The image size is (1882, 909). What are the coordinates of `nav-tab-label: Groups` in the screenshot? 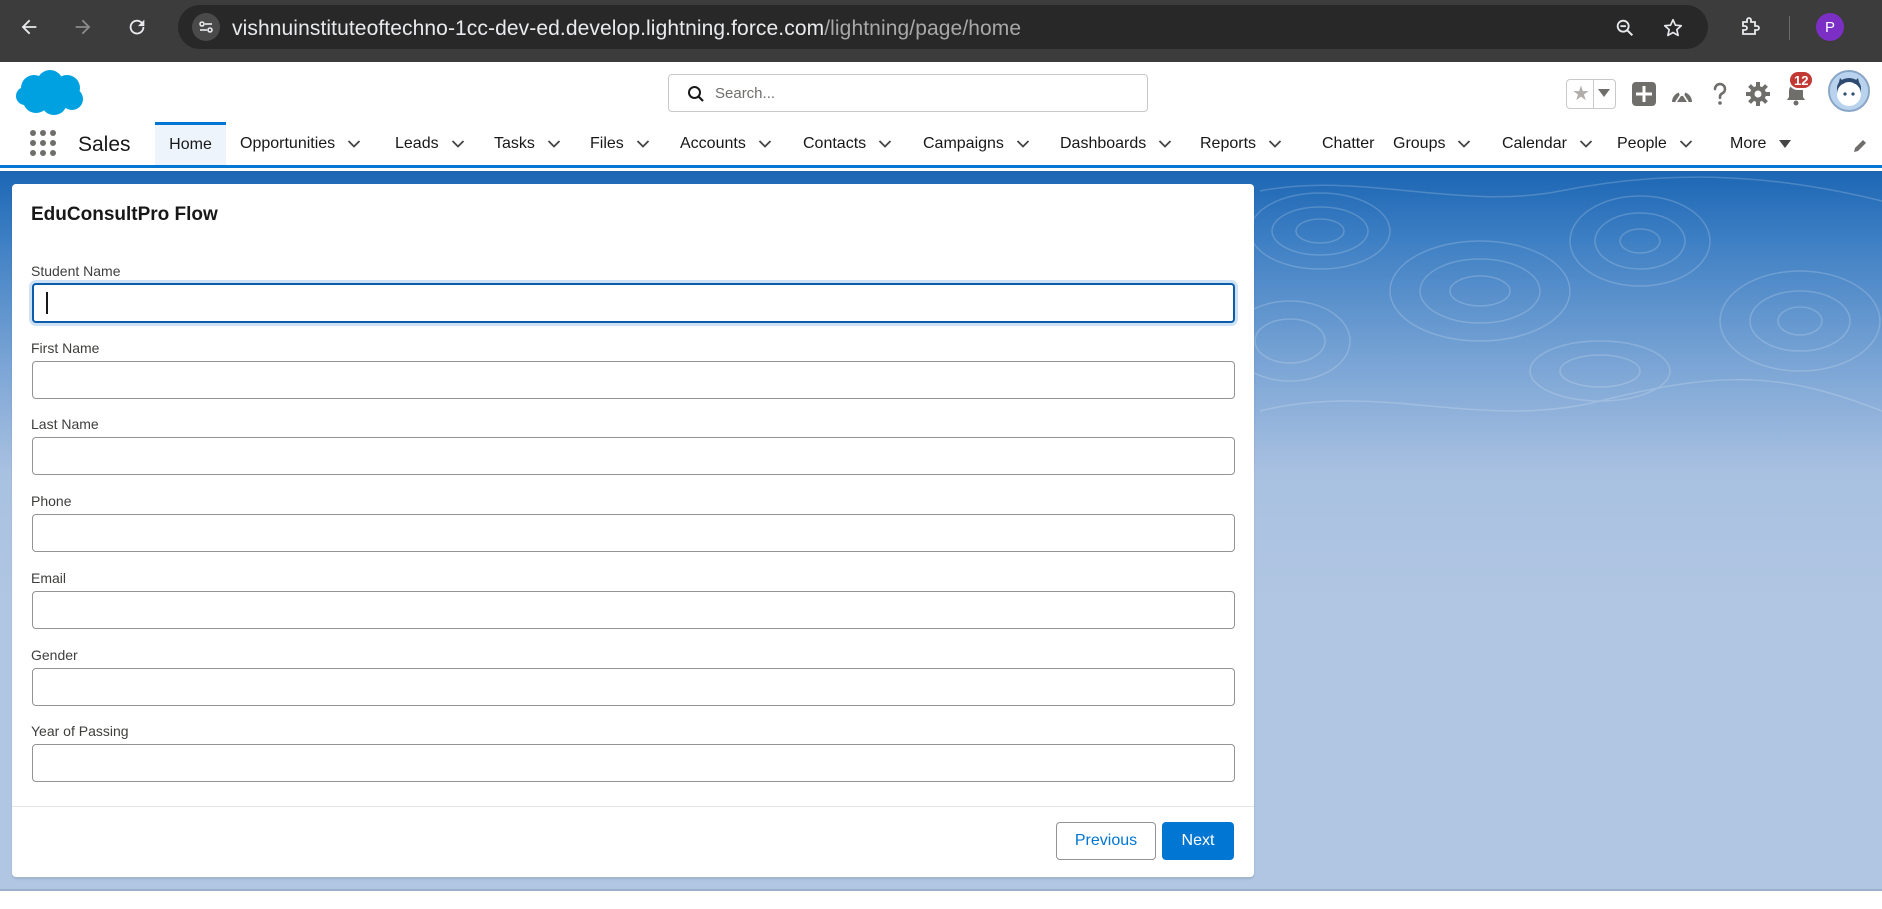 It's located at (1419, 143).